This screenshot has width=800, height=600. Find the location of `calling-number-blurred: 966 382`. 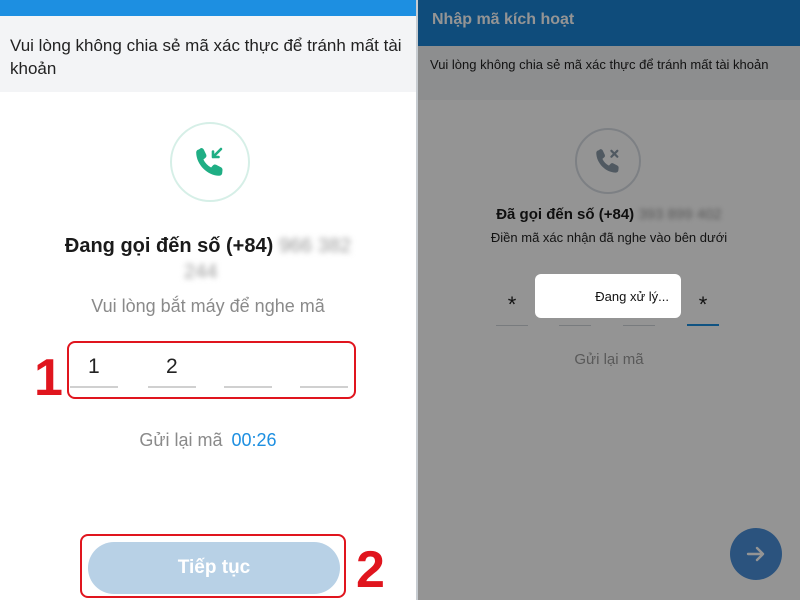

calling-number-blurred: 966 382 is located at coordinates (315, 246).